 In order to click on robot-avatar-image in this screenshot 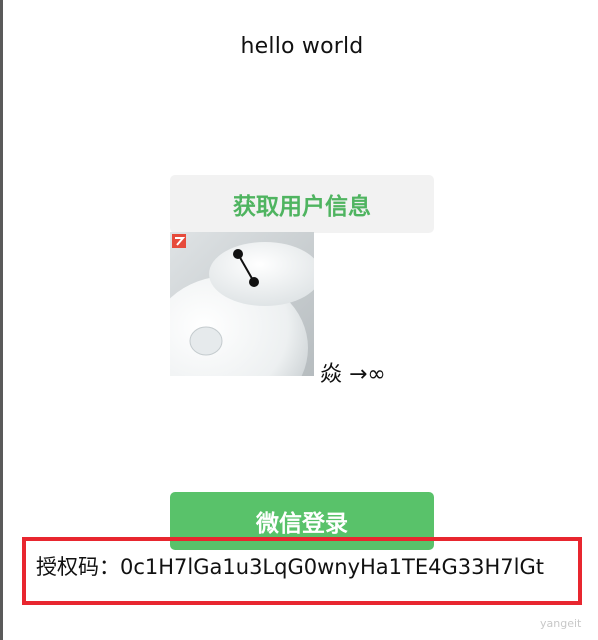, I will do `click(242, 304)`.